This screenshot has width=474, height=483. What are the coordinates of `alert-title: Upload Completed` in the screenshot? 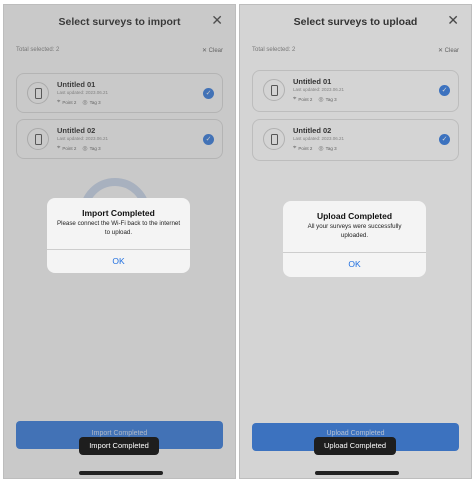 It's located at (354, 216).